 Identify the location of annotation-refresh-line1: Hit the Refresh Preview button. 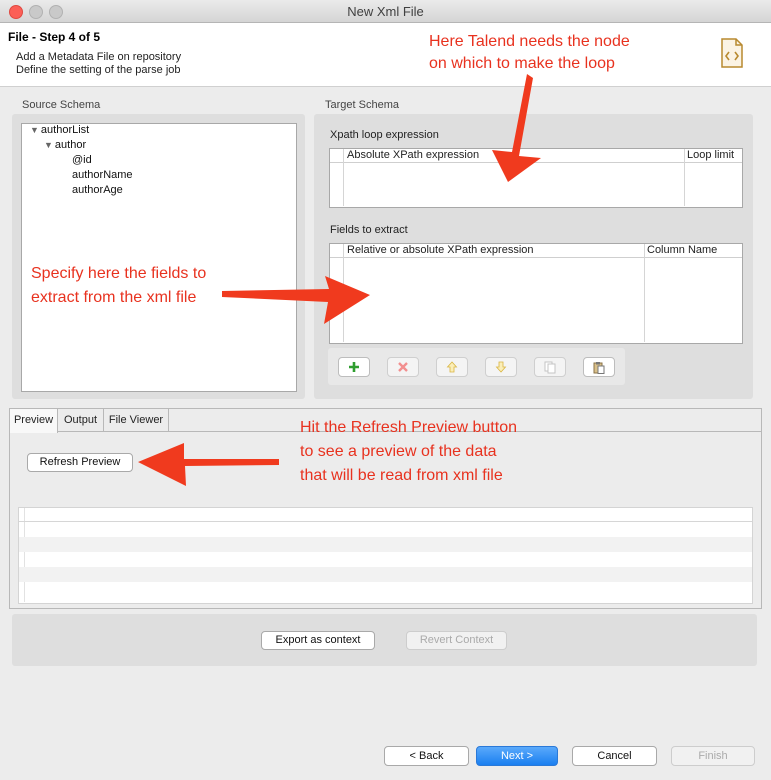
(408, 427).